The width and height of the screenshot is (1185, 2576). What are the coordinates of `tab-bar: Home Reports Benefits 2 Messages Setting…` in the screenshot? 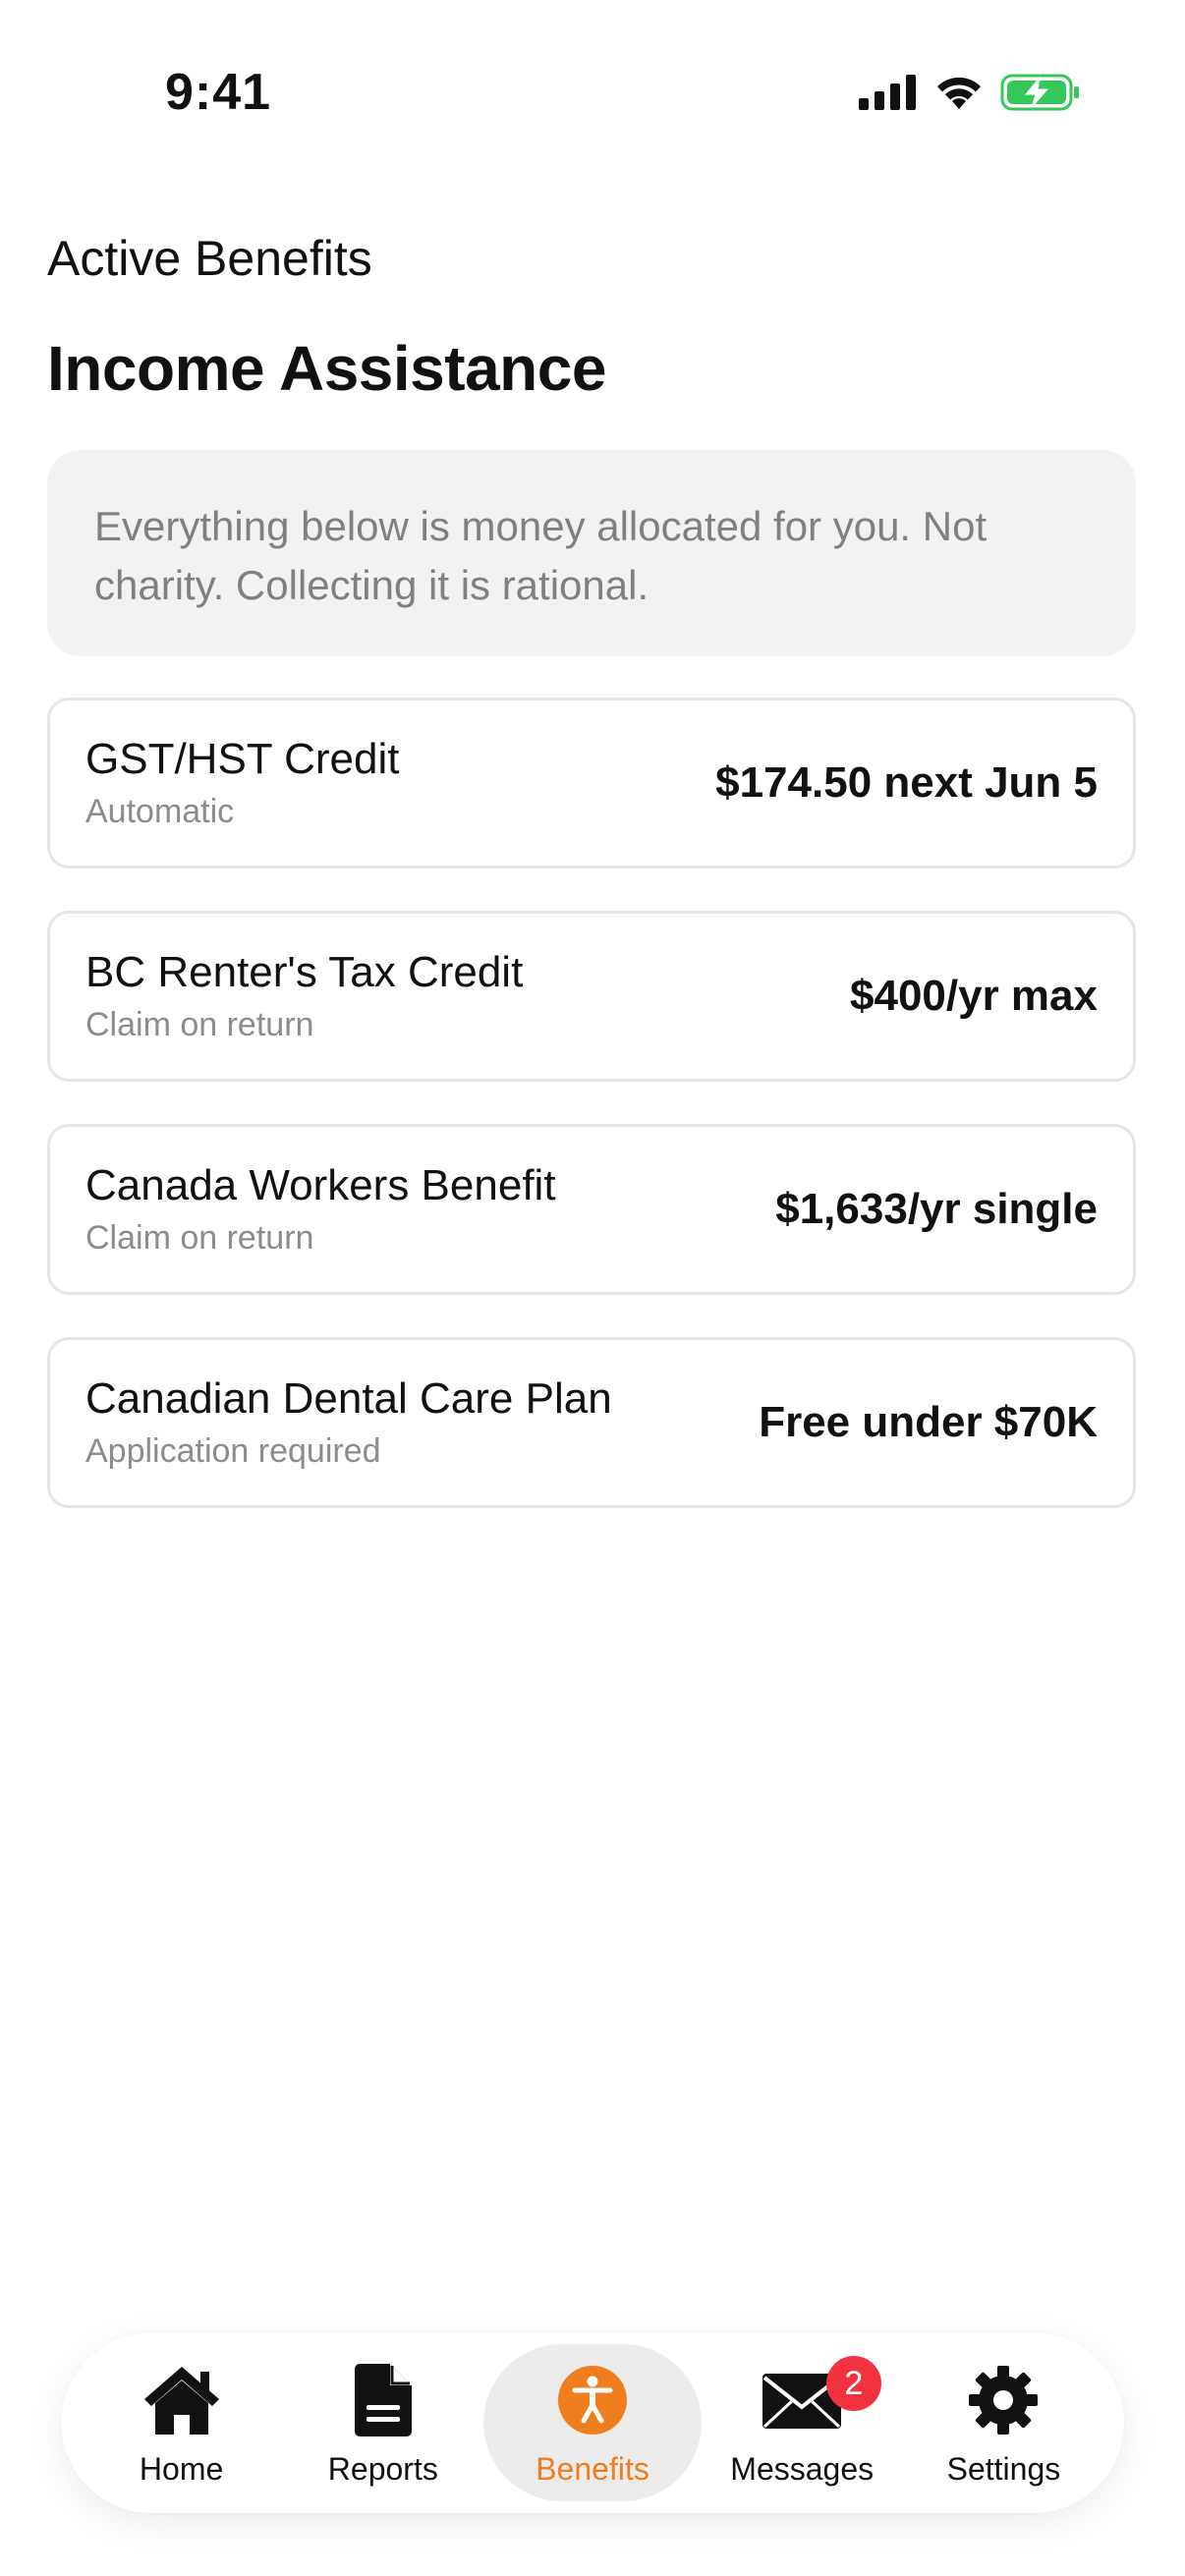 It's located at (592, 2422).